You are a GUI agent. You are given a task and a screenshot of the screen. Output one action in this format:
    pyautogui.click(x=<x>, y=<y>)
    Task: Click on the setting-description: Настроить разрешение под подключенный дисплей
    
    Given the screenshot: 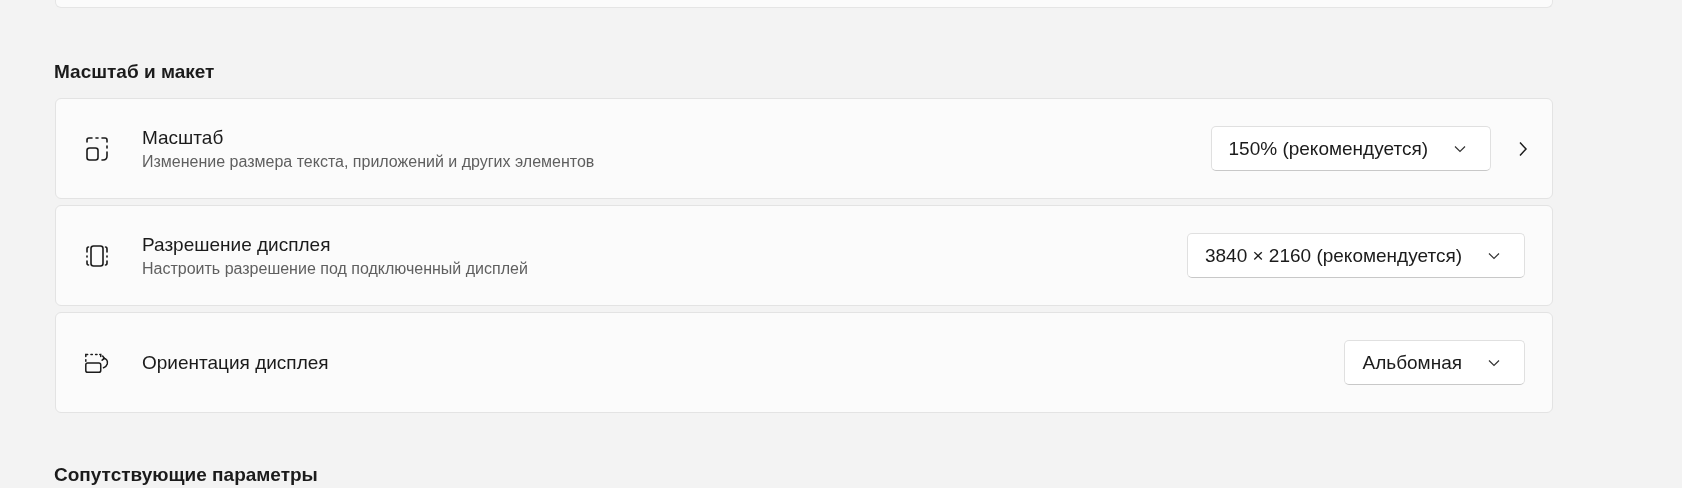 What is the action you would take?
    pyautogui.click(x=335, y=268)
    